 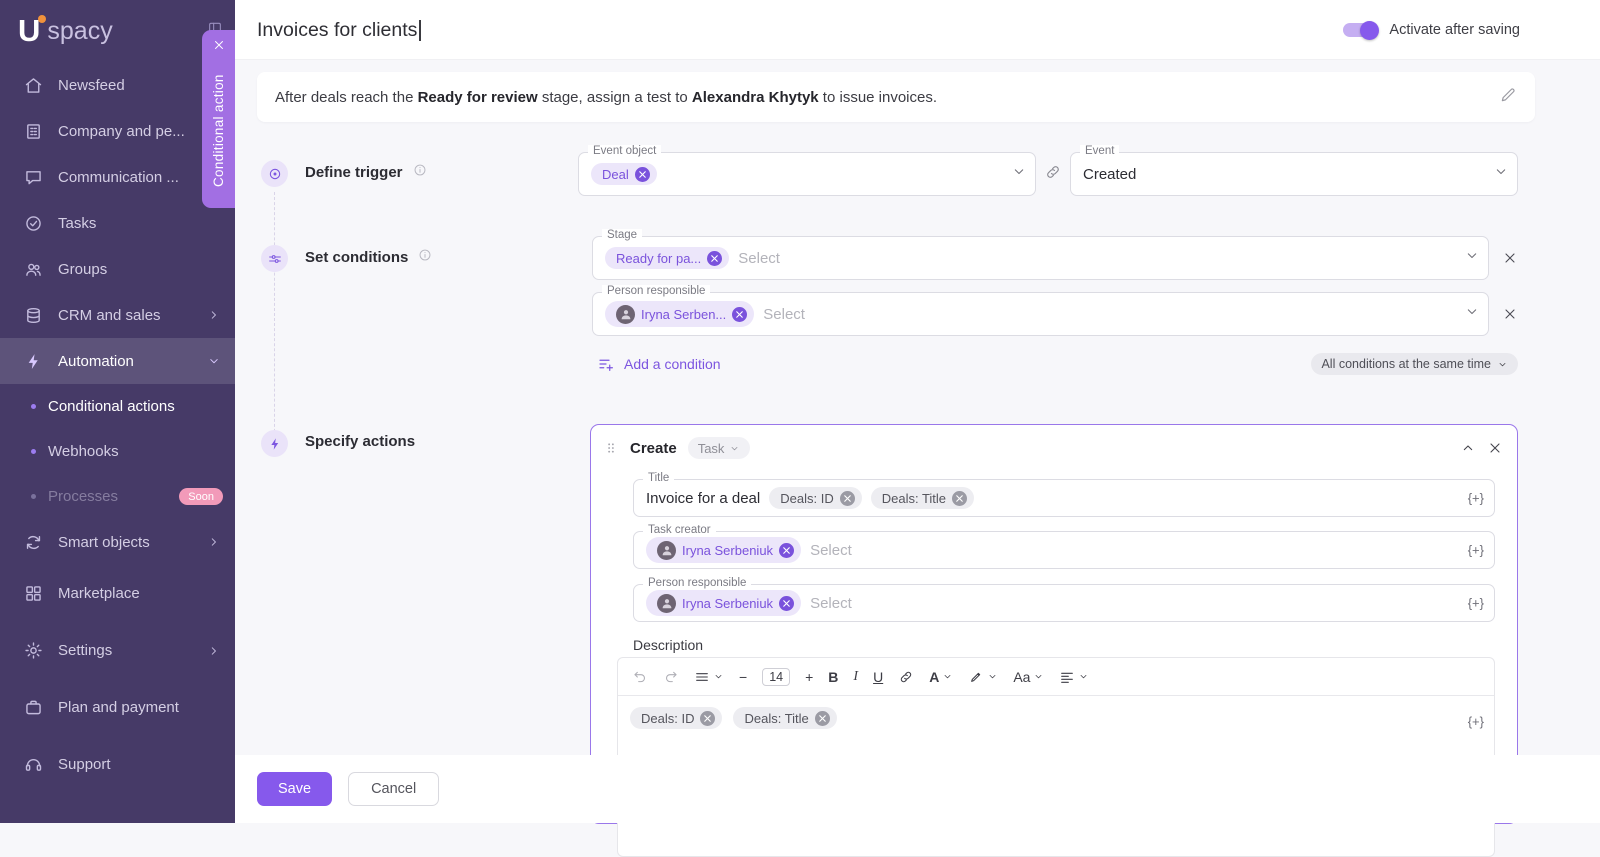 I want to click on text-case-dropdown: Aa, so click(x=1028, y=677).